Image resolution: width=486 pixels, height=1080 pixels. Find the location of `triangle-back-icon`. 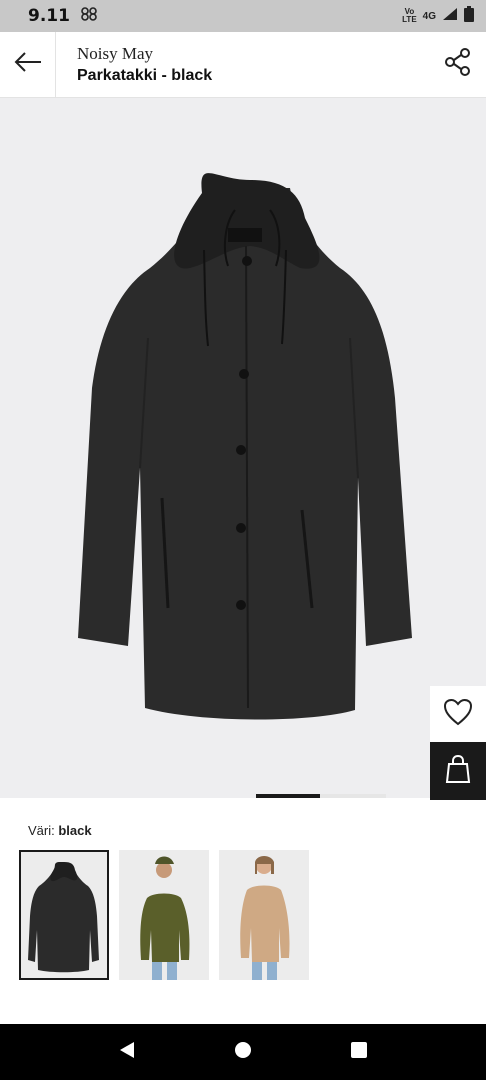

triangle-back-icon is located at coordinates (127, 1052).